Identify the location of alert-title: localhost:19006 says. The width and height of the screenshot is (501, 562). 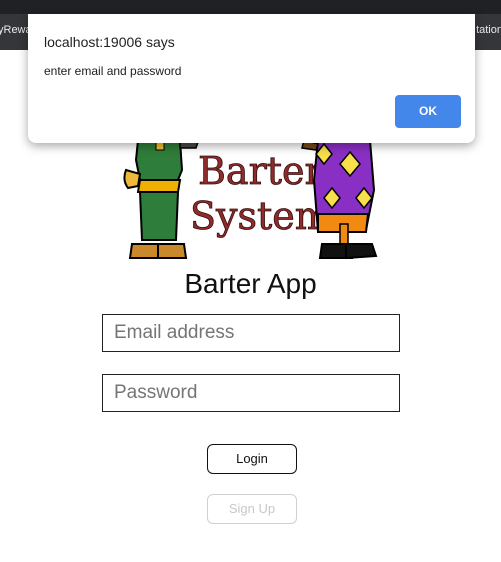
(109, 42).